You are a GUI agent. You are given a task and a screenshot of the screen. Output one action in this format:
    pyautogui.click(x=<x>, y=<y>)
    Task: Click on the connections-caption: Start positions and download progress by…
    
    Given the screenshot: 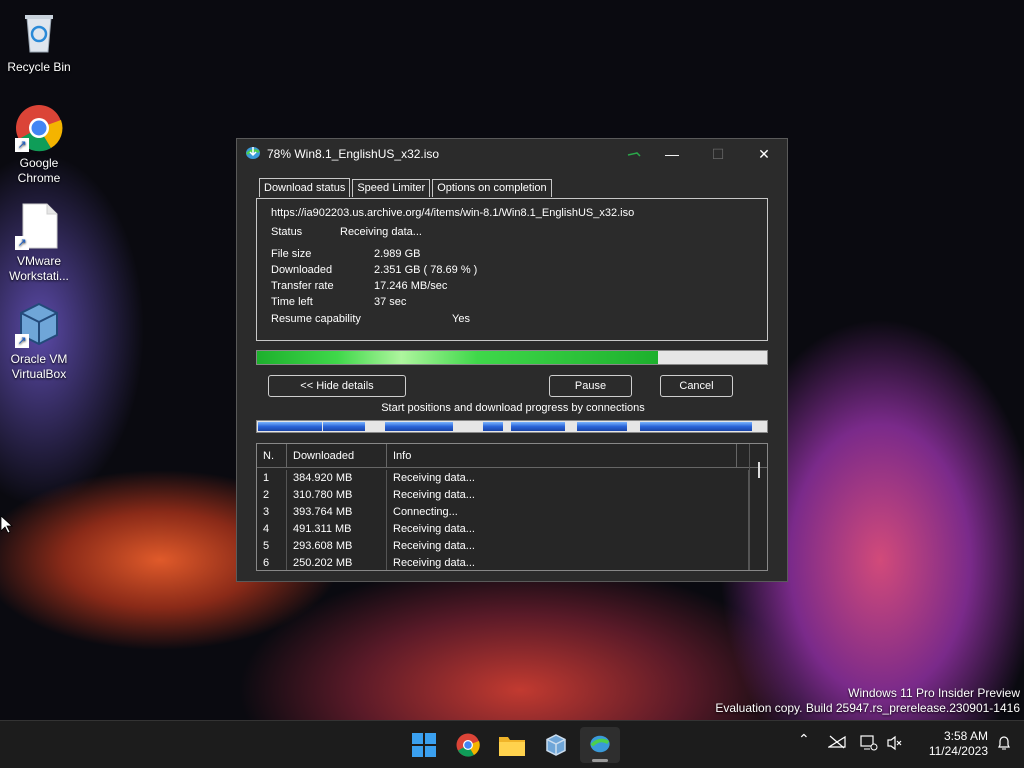 What is the action you would take?
    pyautogui.click(x=513, y=408)
    